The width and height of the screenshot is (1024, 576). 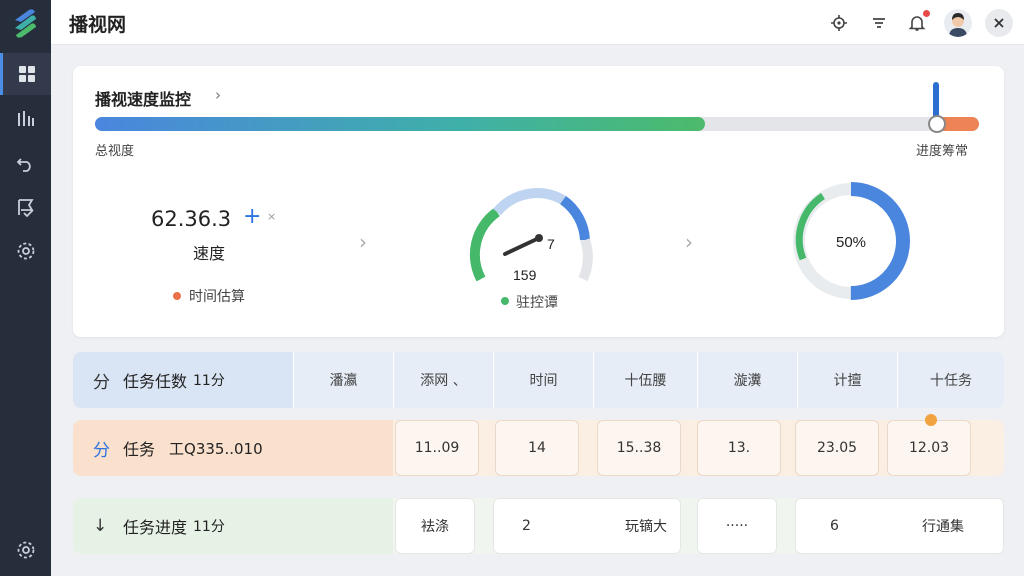 I want to click on card-title: 播视速度监控, so click(x=143, y=99).